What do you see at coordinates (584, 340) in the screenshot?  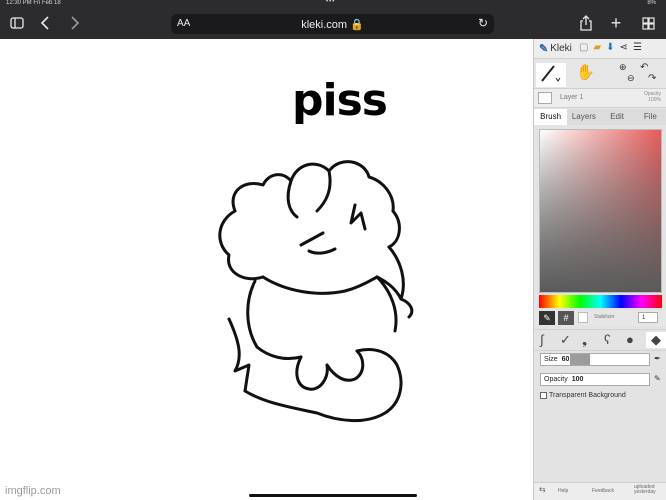 I see `sketchy-brush-icon: ❟` at bounding box center [584, 340].